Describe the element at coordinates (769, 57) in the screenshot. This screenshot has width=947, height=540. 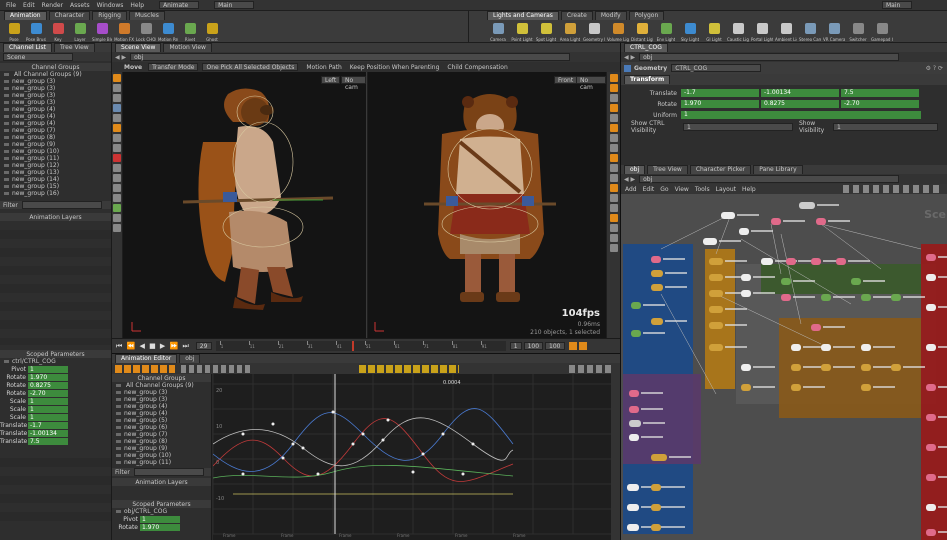
I see `param-path: obj` at that location.